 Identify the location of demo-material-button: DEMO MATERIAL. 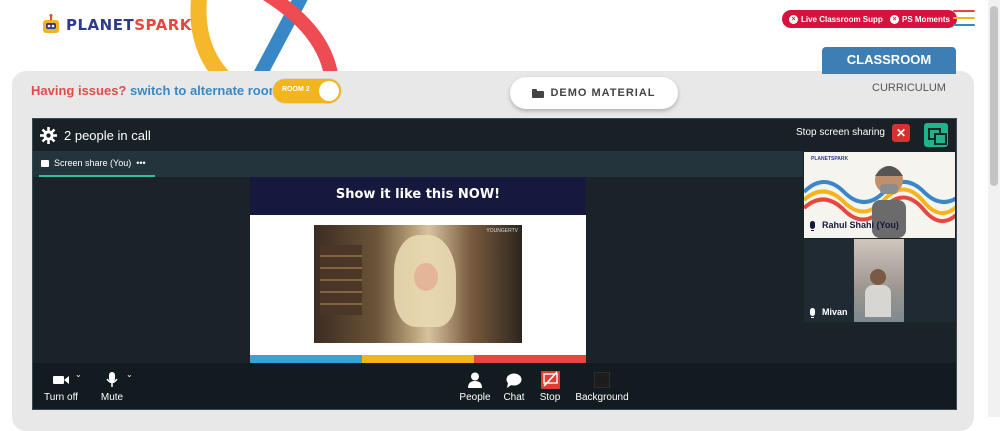
(594, 93).